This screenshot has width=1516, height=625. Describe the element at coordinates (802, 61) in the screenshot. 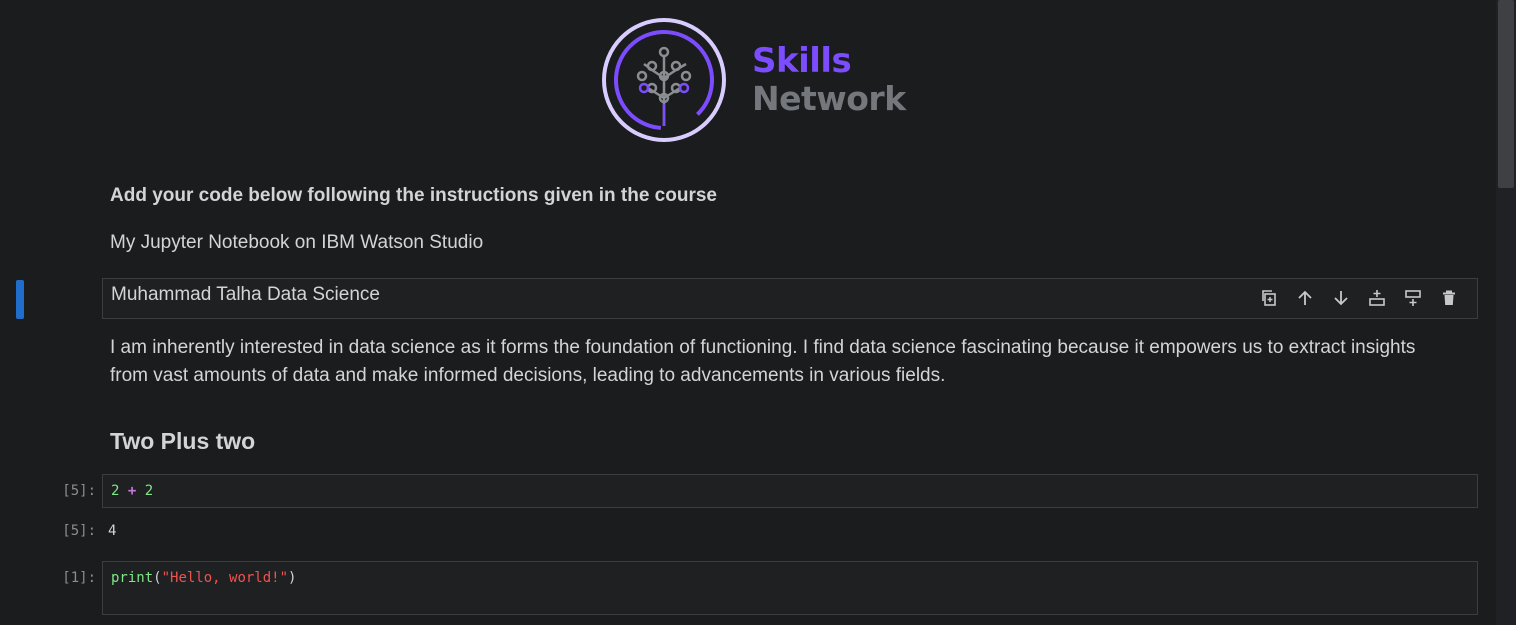

I see `logo-word-skills: Skills` at that location.